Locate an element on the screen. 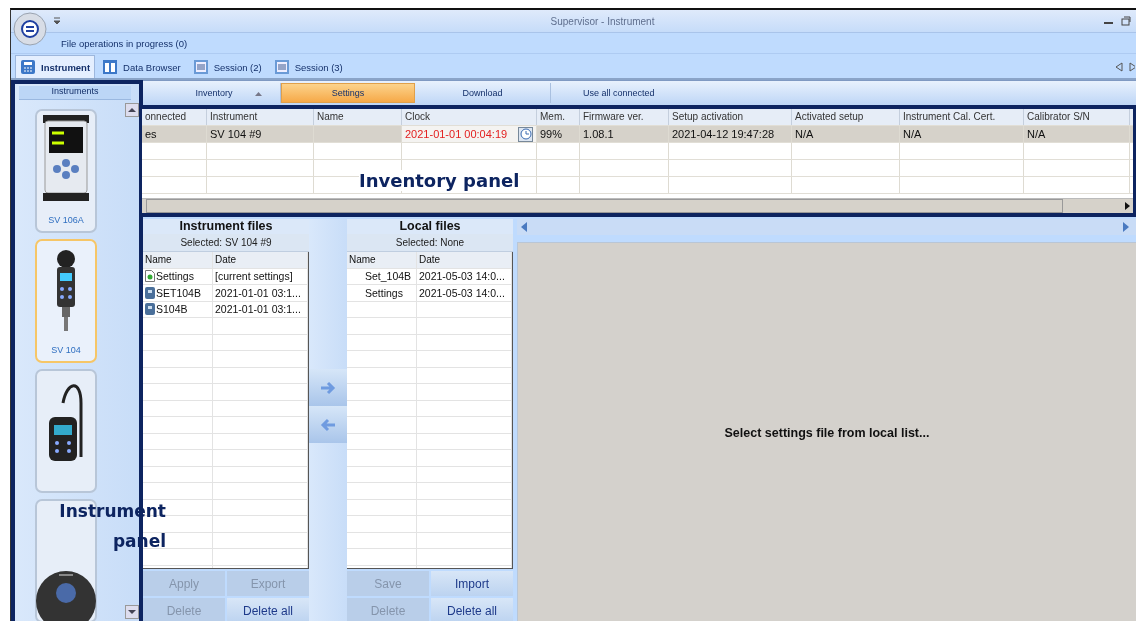 The height and width of the screenshot is (621, 1136). table-cell: SV 104 #9 is located at coordinates (260, 134).